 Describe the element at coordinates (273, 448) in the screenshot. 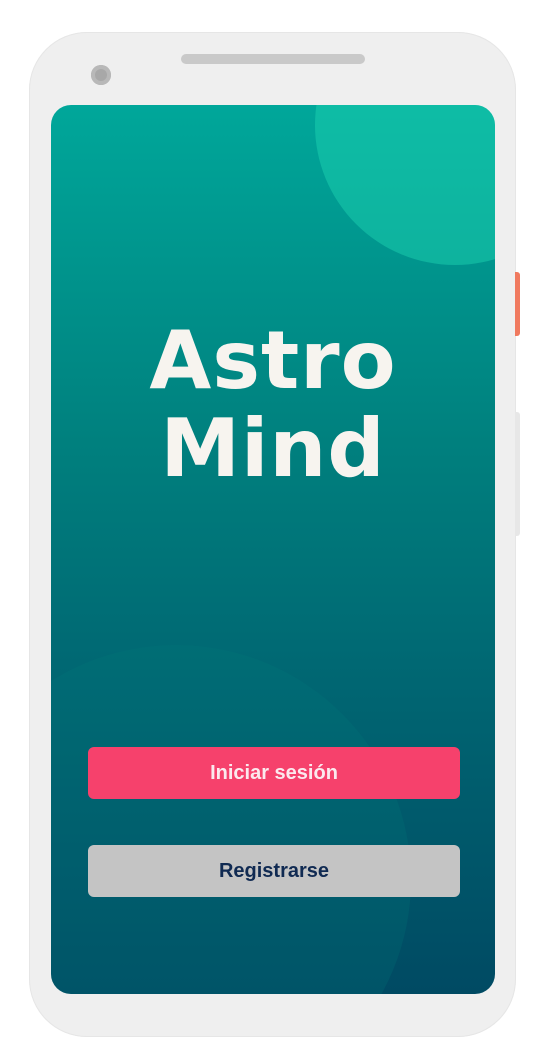

I see `logo-line-2: Mind` at that location.